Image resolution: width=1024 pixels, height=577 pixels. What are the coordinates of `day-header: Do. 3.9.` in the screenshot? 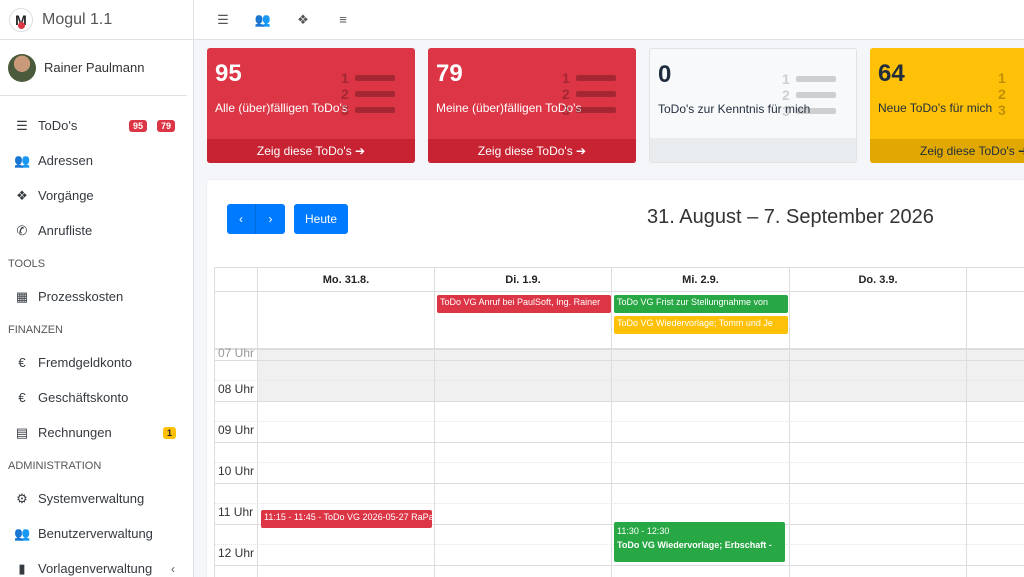 It's located at (878, 280).